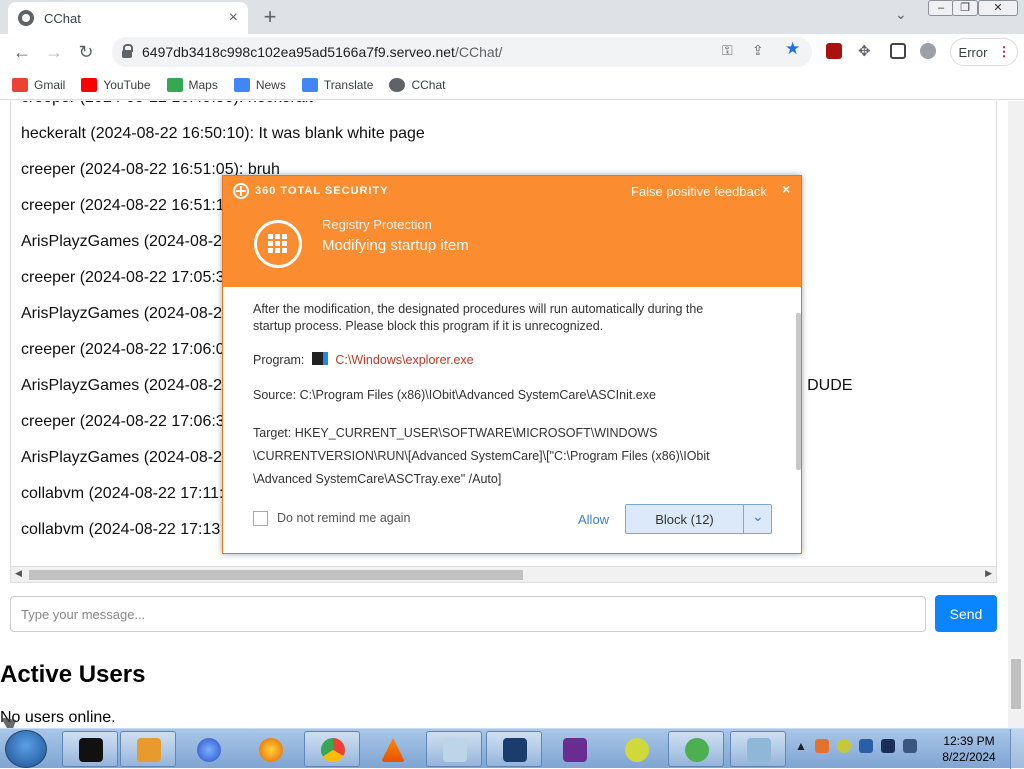  I want to click on bookmark-youtube: YouTube, so click(116, 84).